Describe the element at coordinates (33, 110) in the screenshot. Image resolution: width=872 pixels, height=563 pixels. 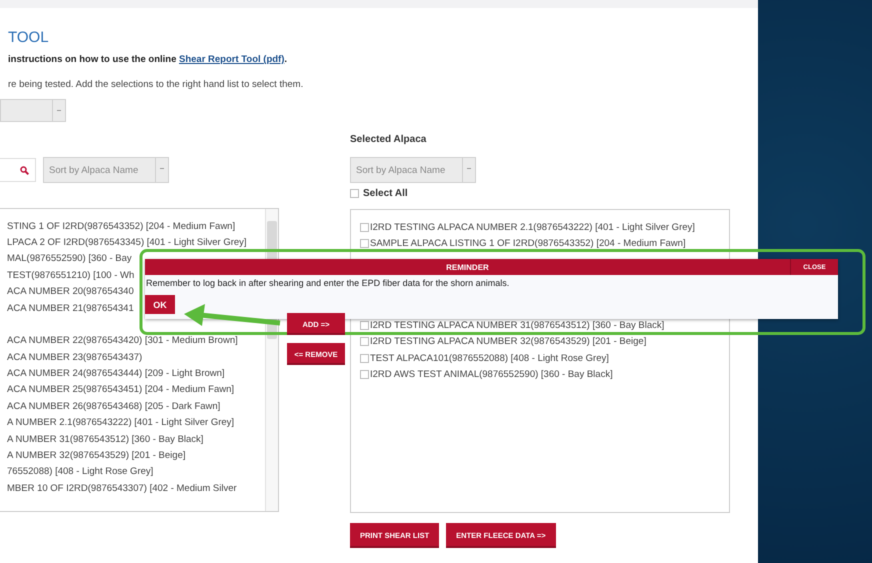
I see `filter-dropdown` at that location.